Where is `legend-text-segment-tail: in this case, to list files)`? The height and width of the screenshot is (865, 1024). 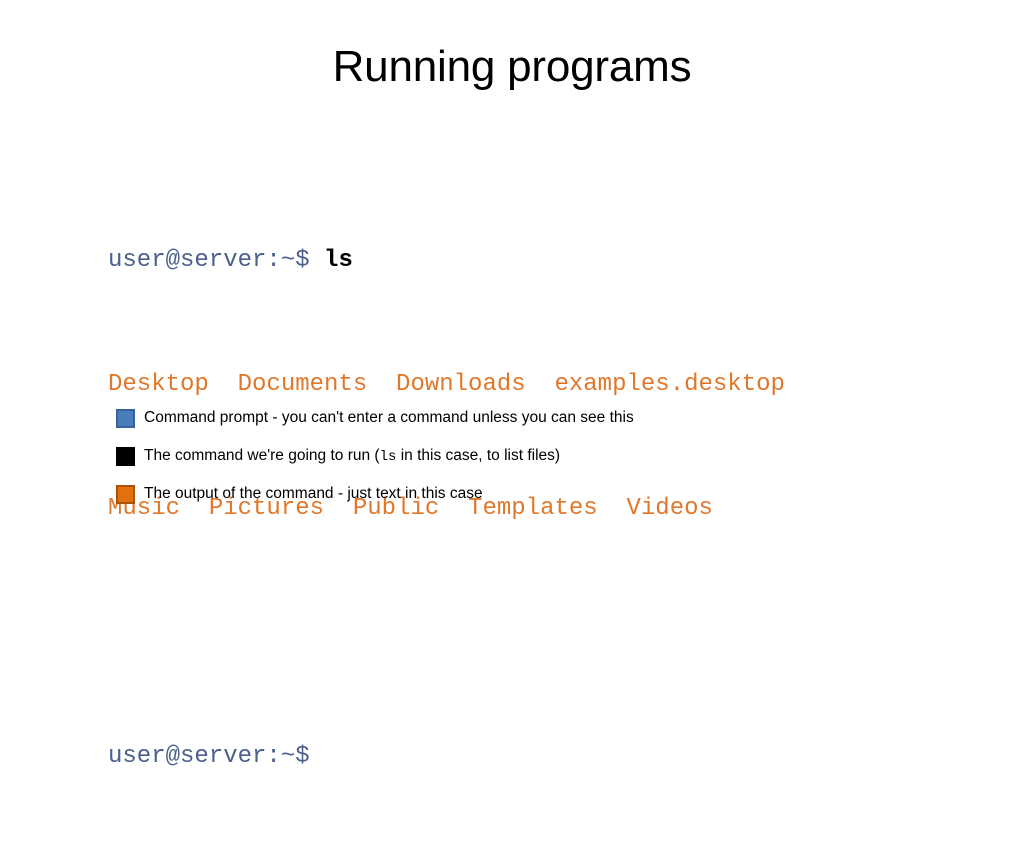 legend-text-segment-tail: in this case, to list files) is located at coordinates (478, 455).